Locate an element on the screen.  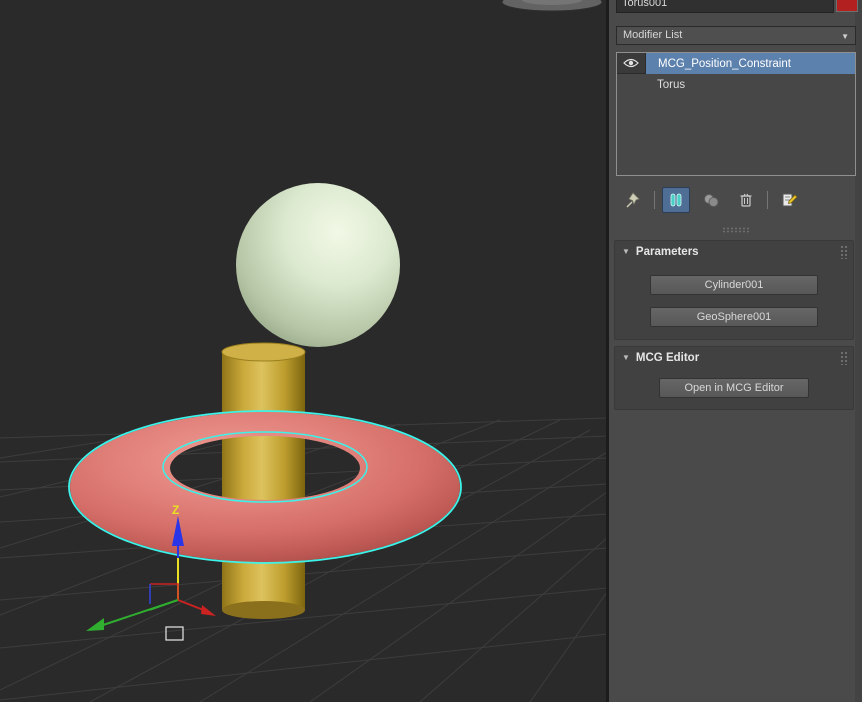
rollout-title: MCG Editor is located at coordinates (667, 357).